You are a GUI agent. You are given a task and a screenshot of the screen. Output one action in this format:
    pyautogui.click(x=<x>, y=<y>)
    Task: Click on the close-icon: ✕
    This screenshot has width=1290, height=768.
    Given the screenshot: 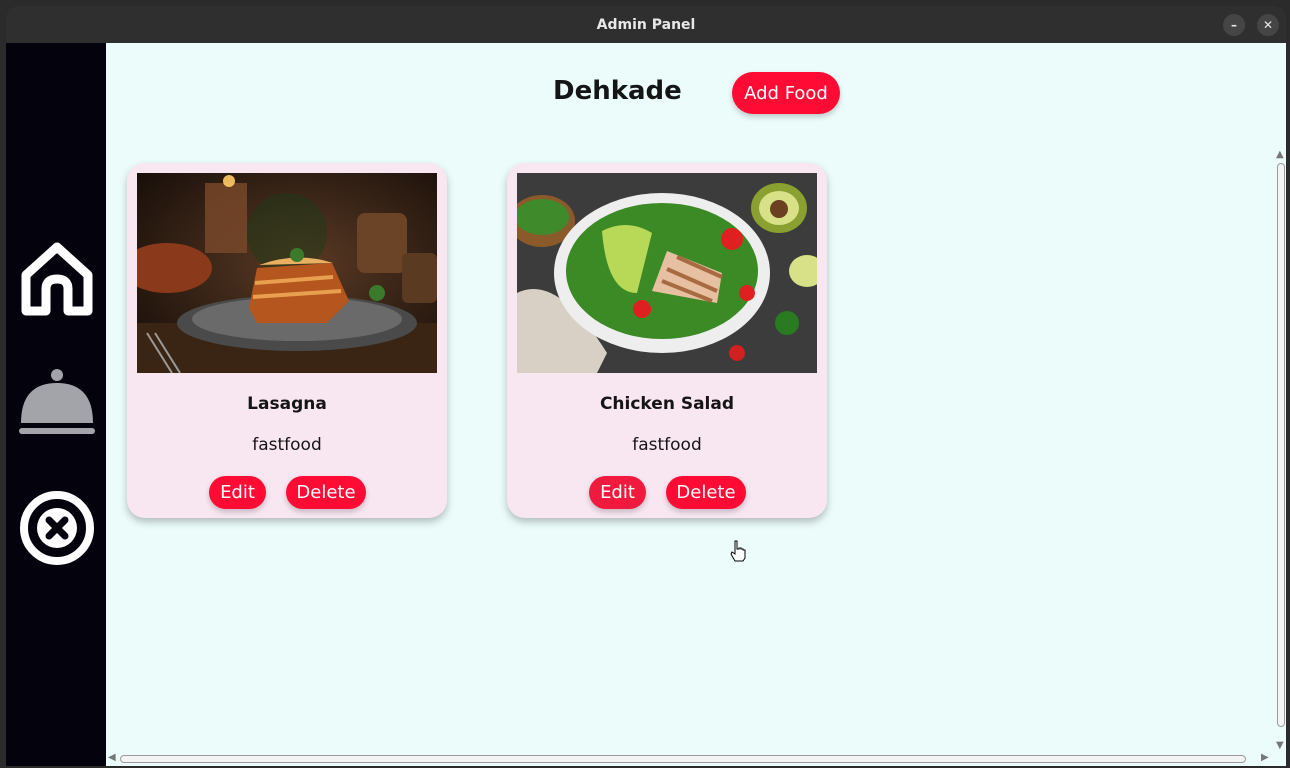 What is the action you would take?
    pyautogui.click(x=1268, y=25)
    